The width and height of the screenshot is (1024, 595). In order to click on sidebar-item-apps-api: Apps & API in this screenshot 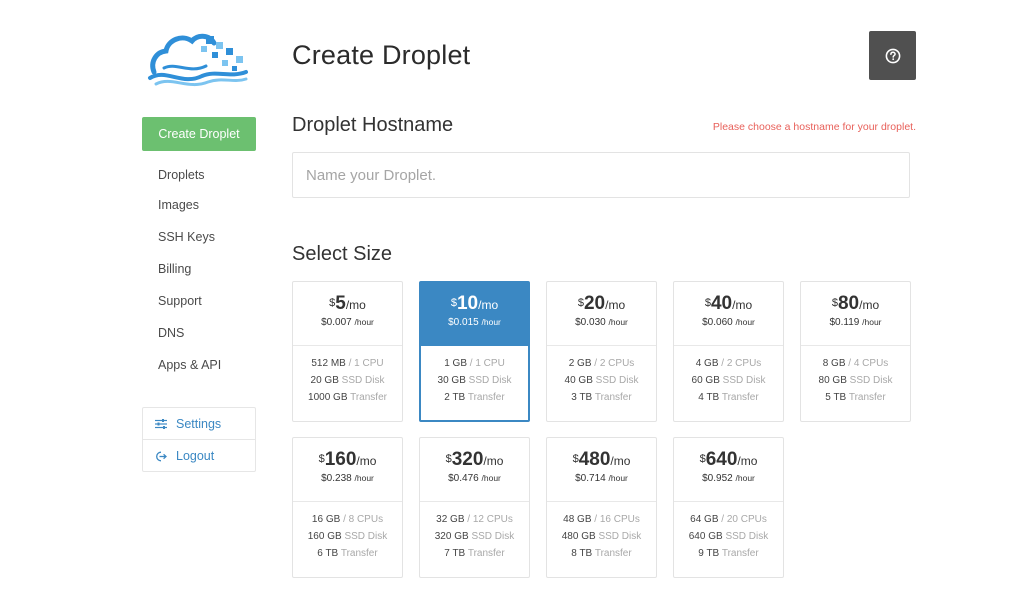, I will do `click(189, 365)`.